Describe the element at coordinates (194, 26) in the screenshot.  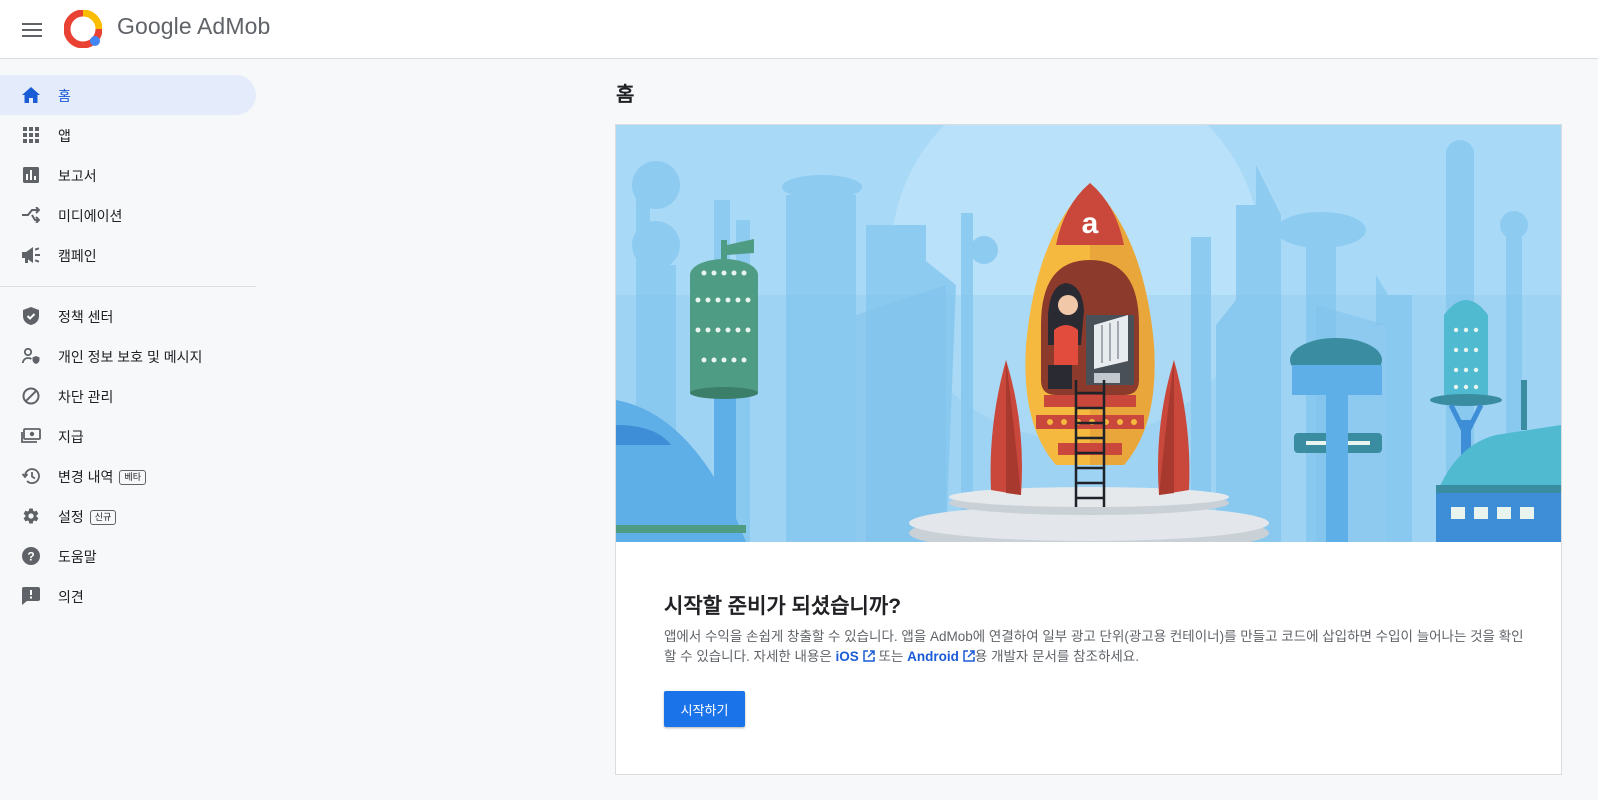
I see `brand-name: Google AdMob` at that location.